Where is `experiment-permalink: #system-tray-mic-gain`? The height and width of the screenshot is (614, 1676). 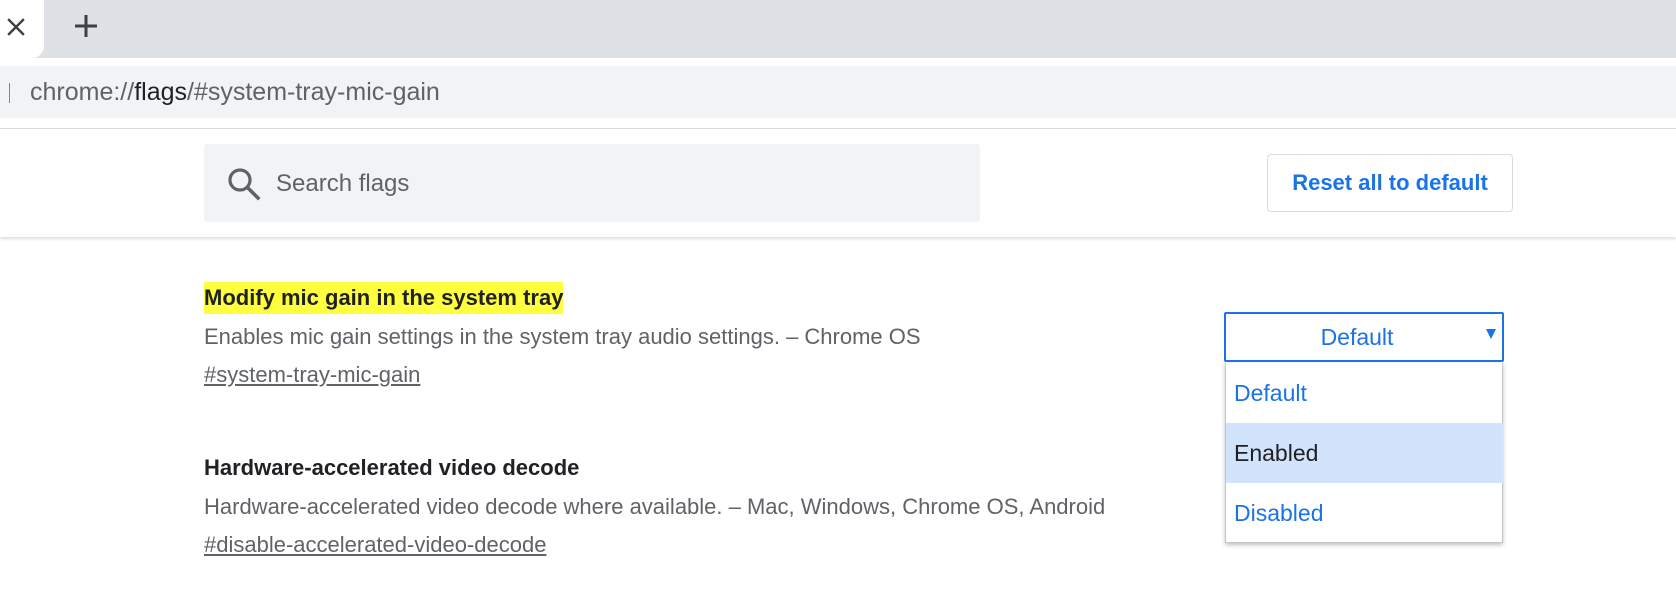
experiment-permalink: #system-tray-mic-gain is located at coordinates (312, 375).